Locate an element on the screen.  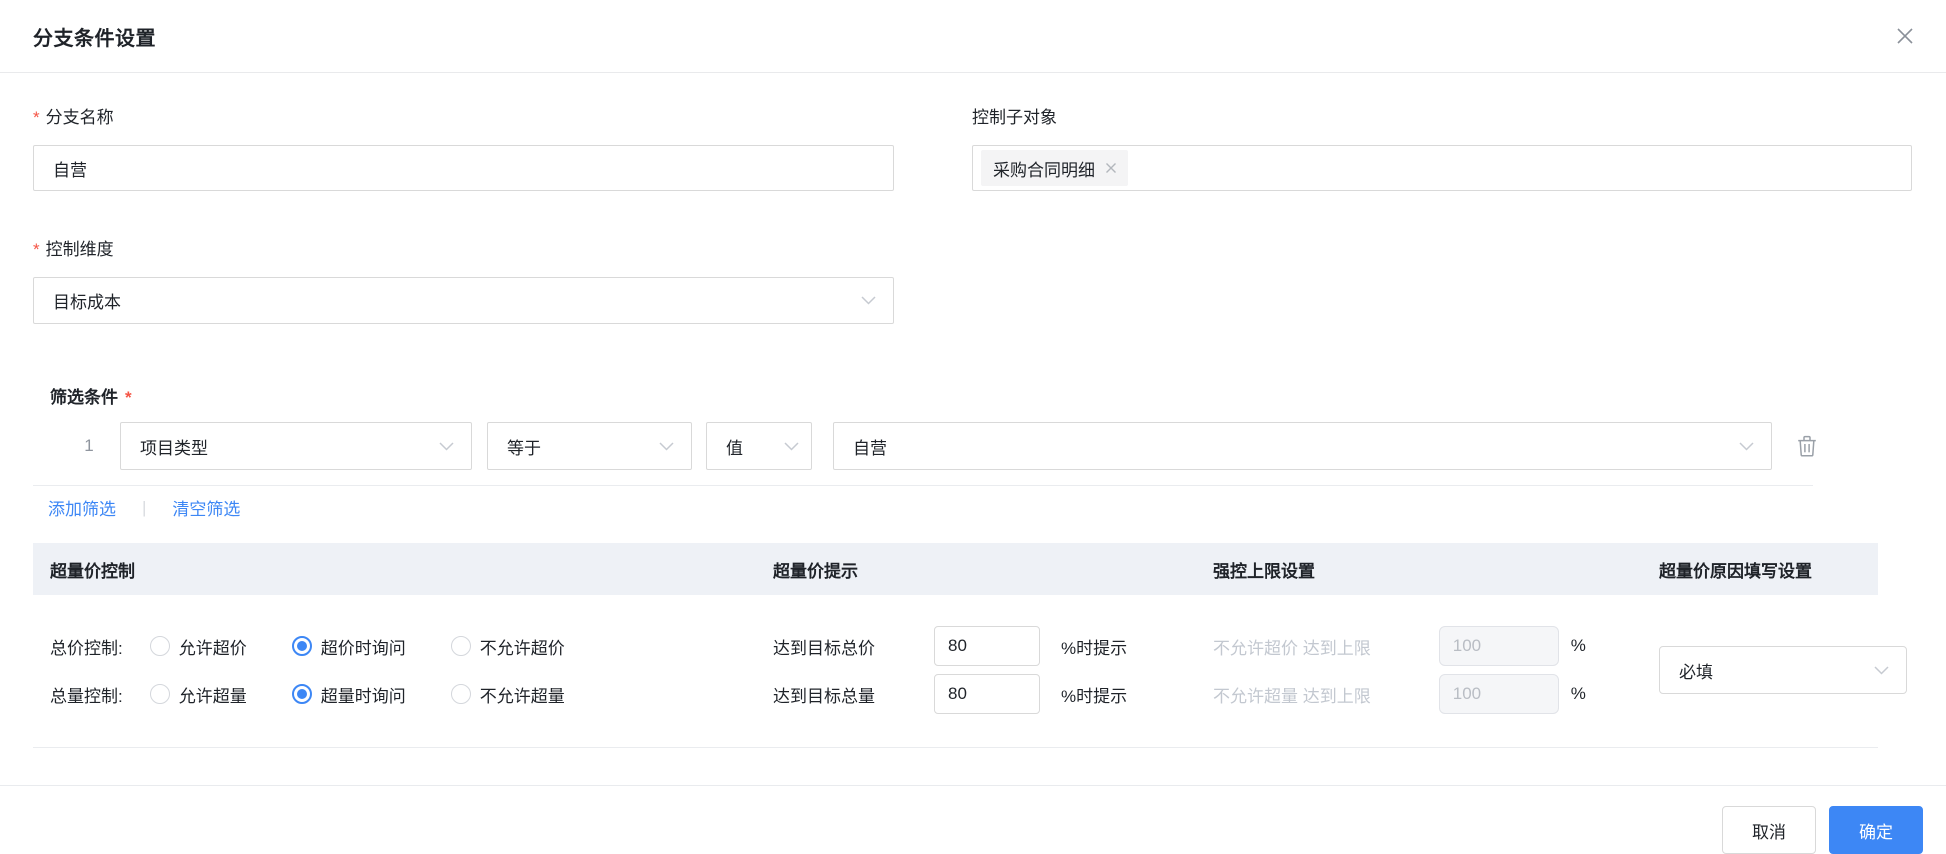
radio-option-label: 允许超量 is located at coordinates (212, 696).